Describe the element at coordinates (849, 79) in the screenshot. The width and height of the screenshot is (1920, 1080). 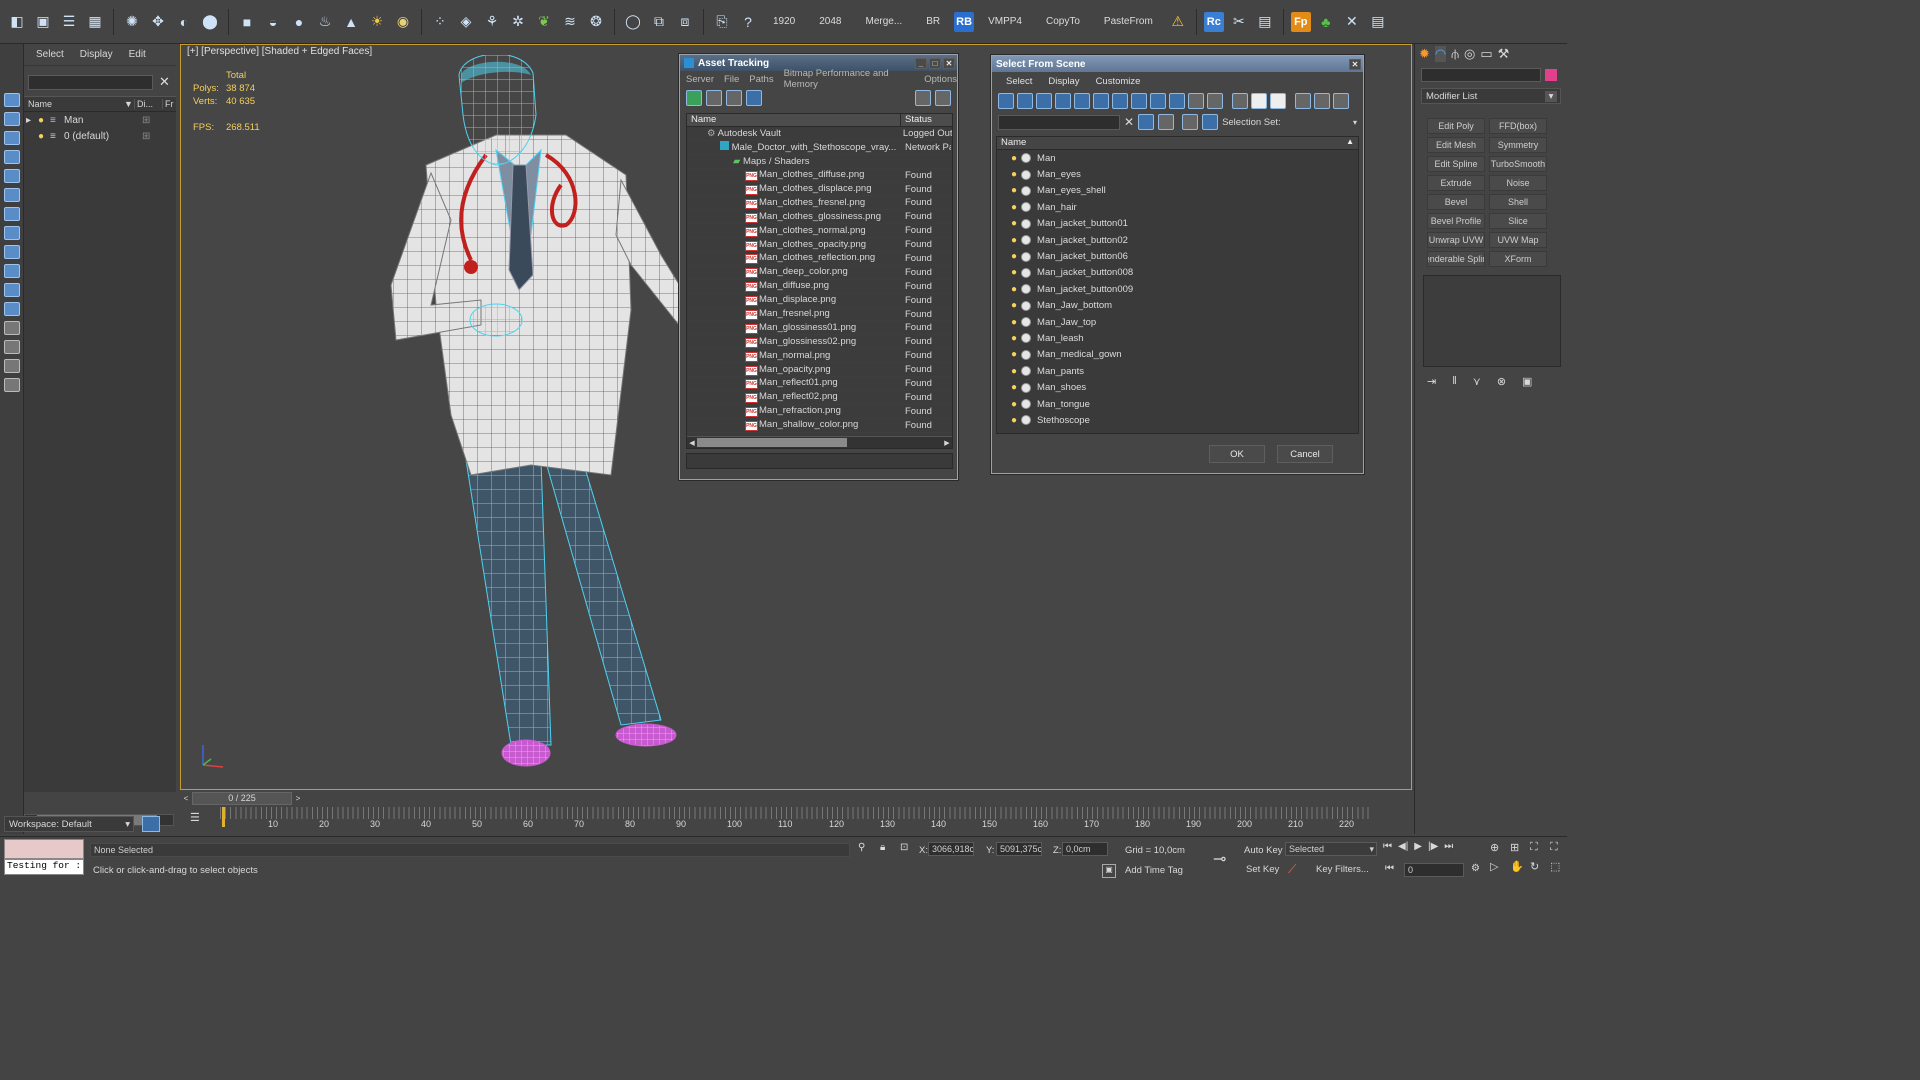
I see `menu-bitmap-performance: Bitmap Performance and Memory` at that location.